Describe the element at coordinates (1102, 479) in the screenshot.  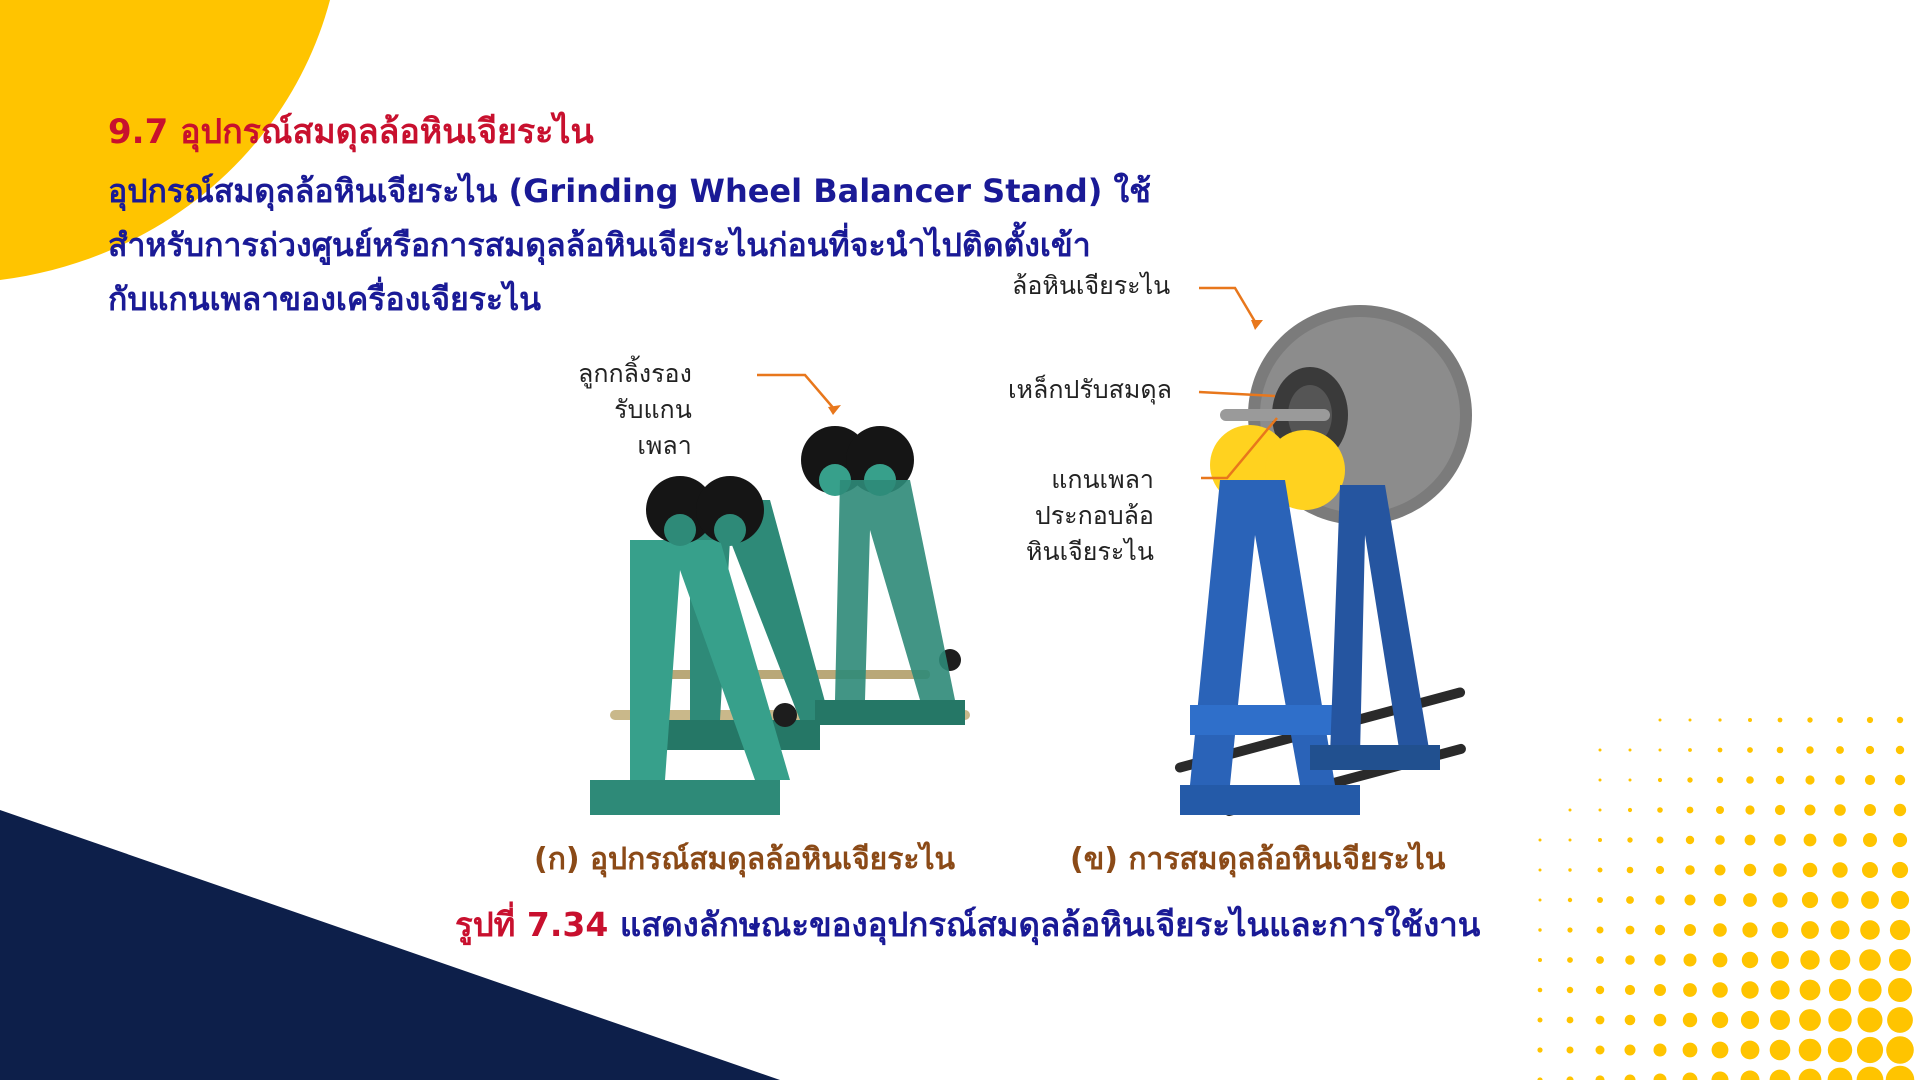
I see `shaft-label-line: แกนเพลา` at that location.